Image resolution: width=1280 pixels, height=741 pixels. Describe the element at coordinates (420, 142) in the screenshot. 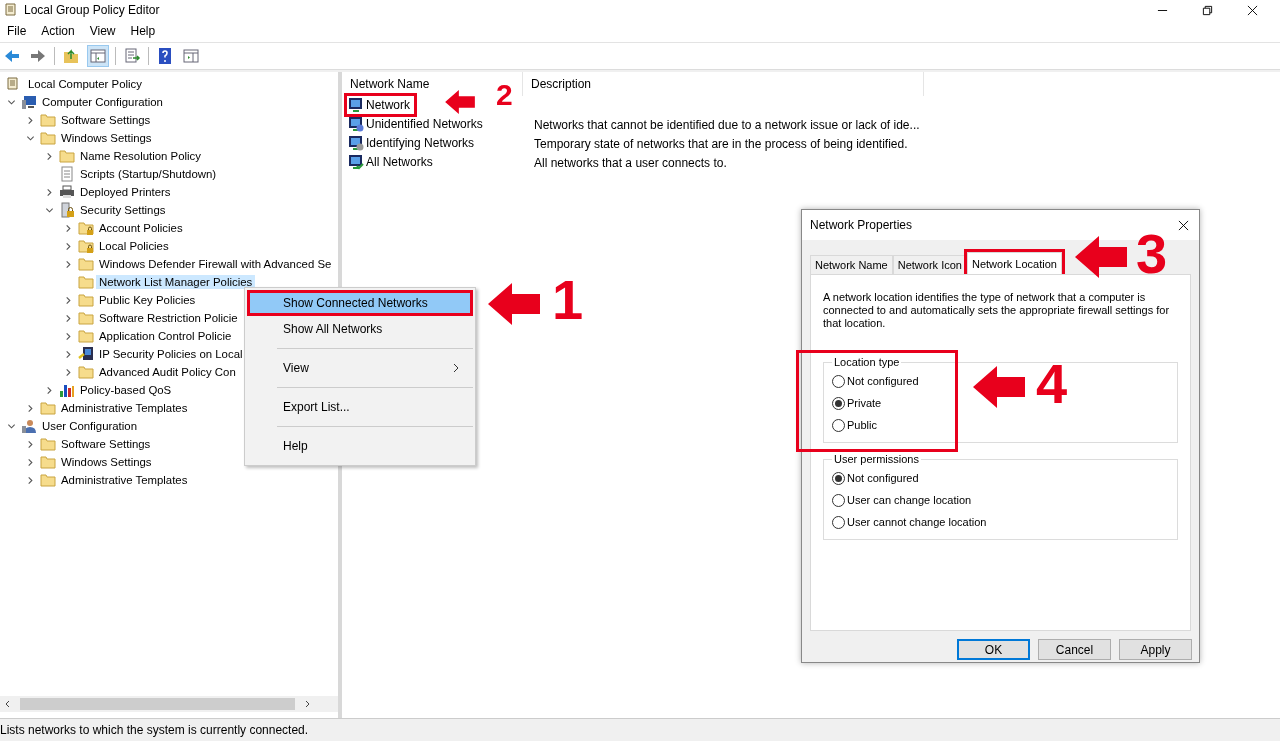

I see `list-item: Identifying Networks` at that location.